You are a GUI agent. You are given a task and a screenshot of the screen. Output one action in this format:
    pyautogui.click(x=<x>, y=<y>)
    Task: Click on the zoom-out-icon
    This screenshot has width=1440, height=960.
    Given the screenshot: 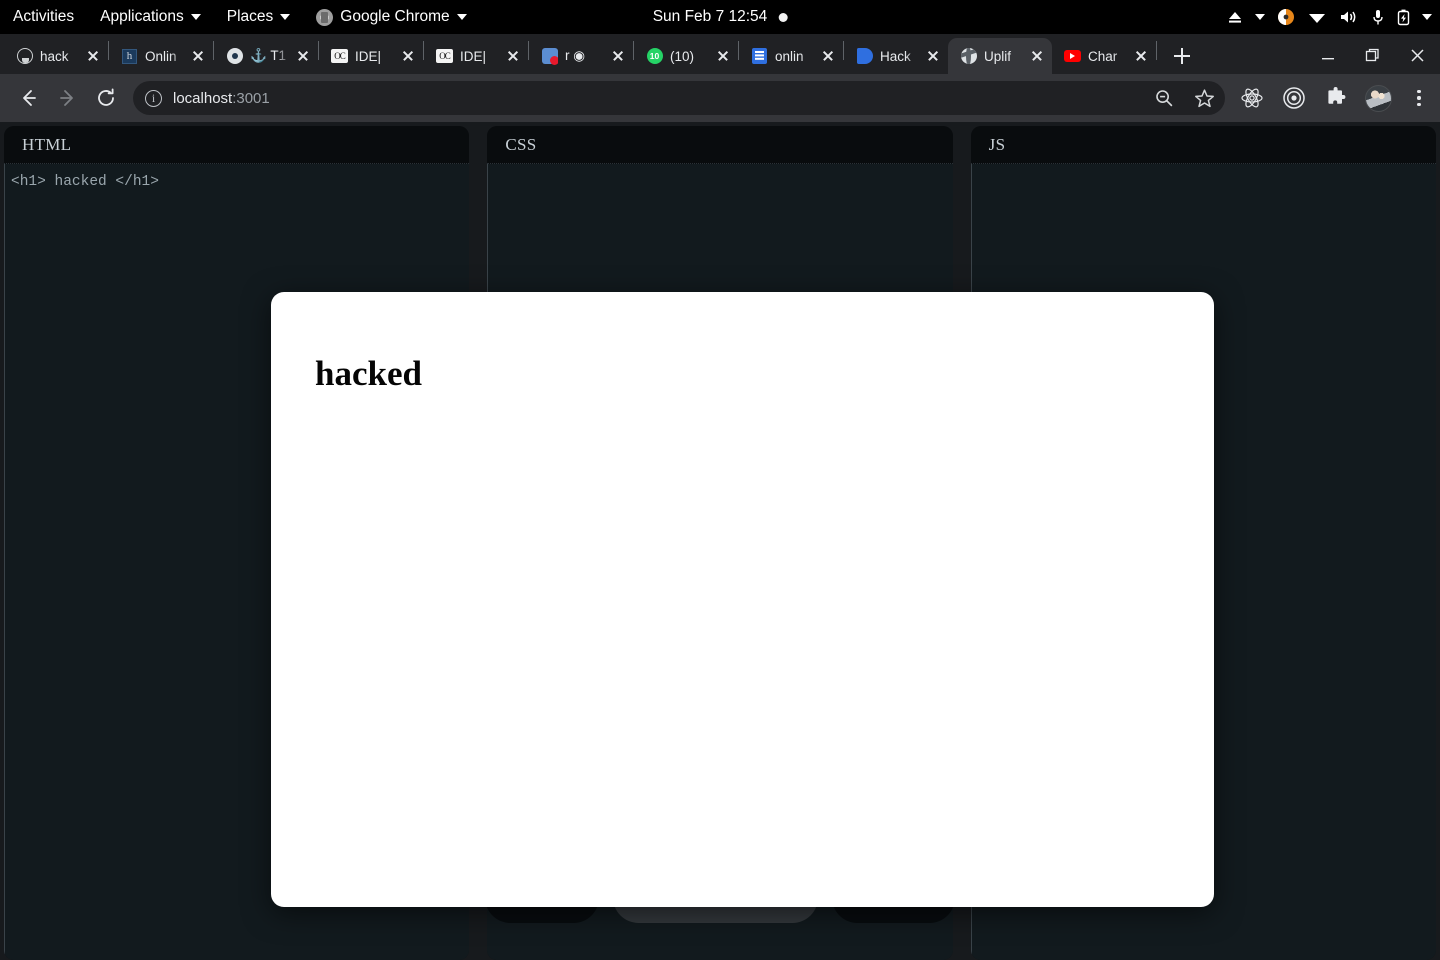 What is the action you would take?
    pyautogui.click(x=1164, y=98)
    